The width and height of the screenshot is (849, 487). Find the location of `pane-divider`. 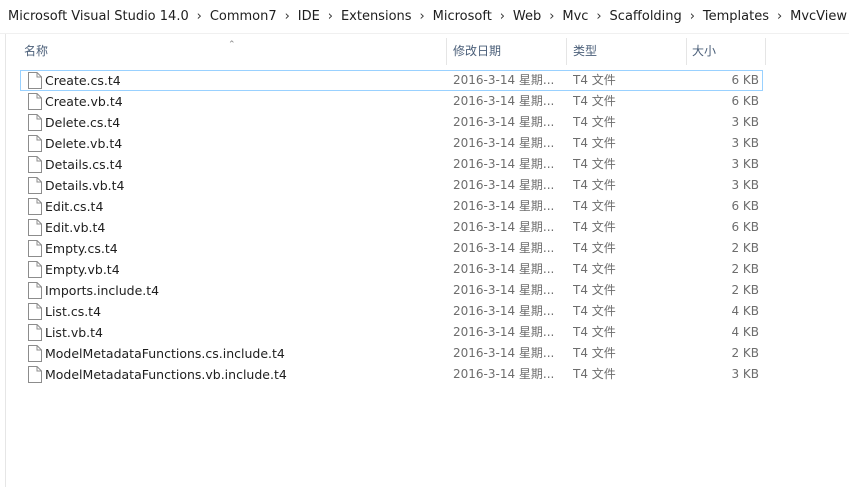

pane-divider is located at coordinates (5, 260).